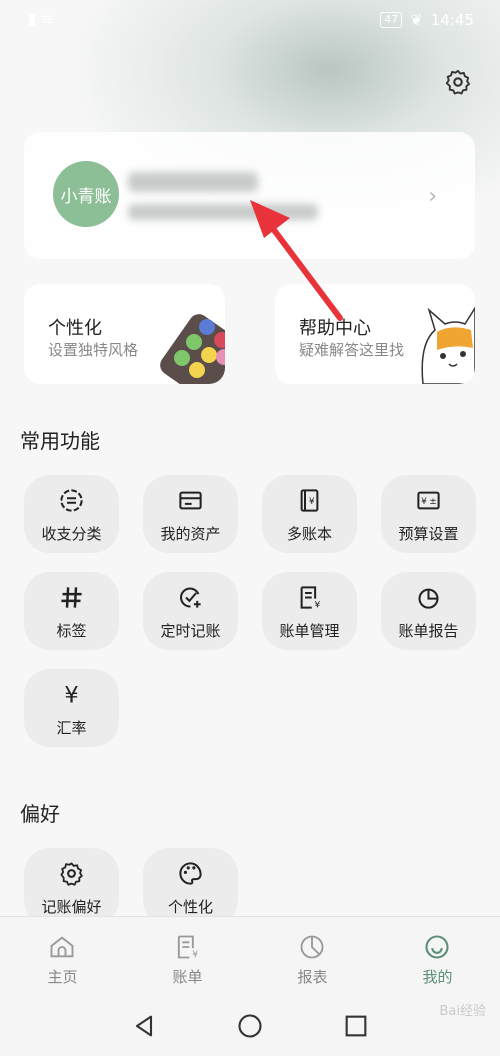  I want to click on scheduled-label: 定时记账, so click(190, 631).